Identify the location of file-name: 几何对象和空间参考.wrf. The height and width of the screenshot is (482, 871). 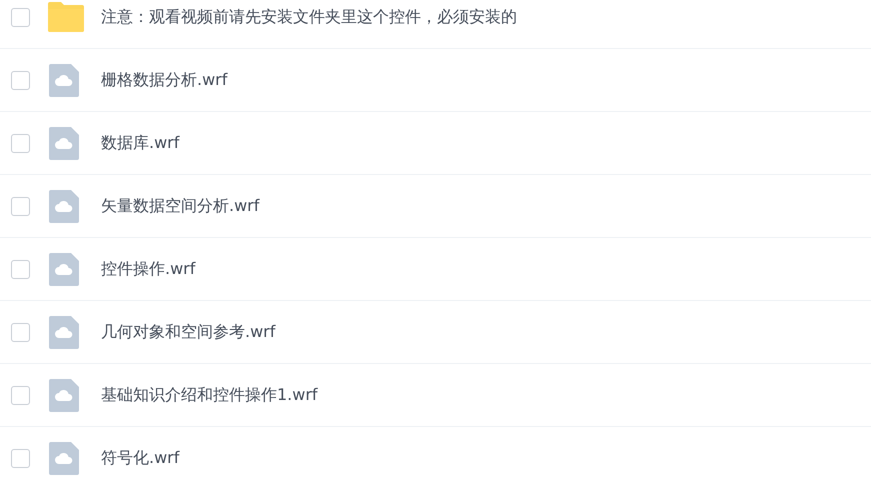
(188, 332).